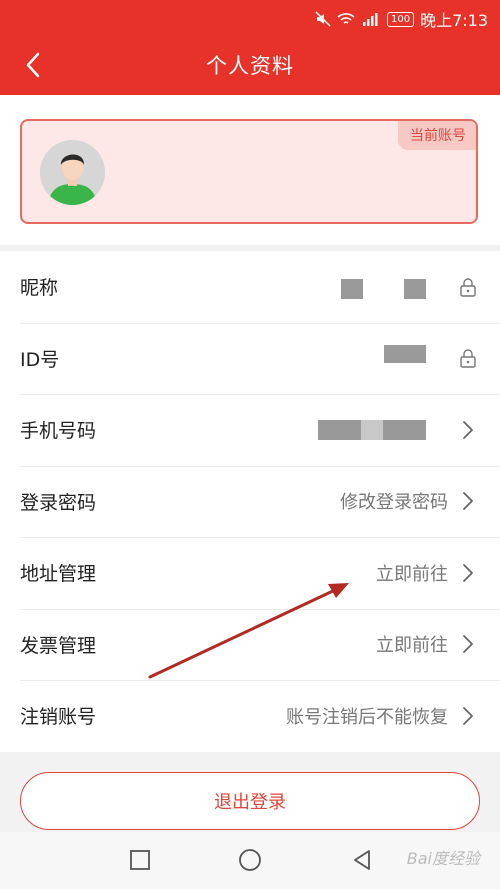  What do you see at coordinates (250, 47) in the screenshot?
I see `app-header: 100 晚上7:13 个人资料` at bounding box center [250, 47].